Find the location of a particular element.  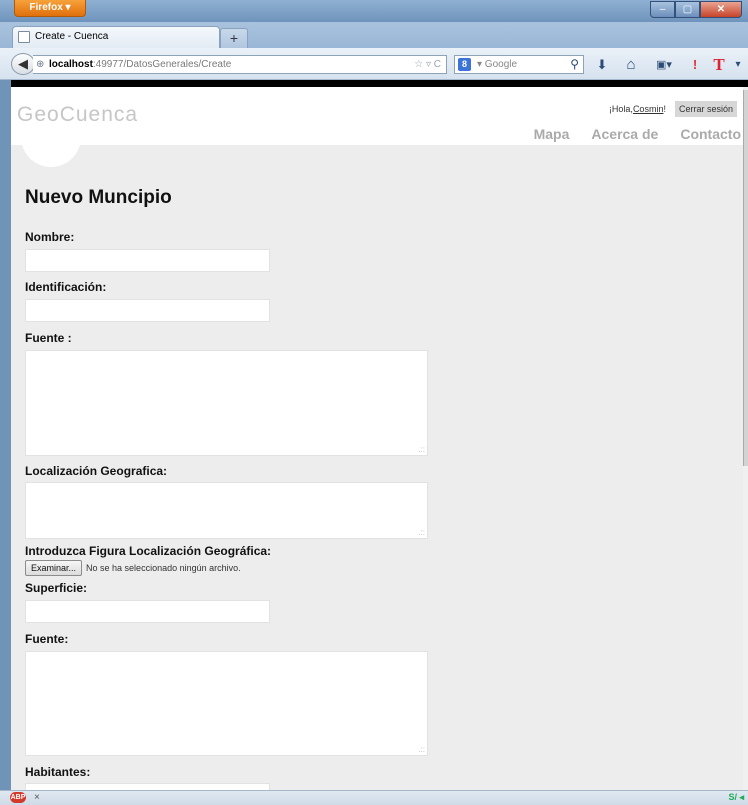

text-icon: T is located at coordinates (719, 65).